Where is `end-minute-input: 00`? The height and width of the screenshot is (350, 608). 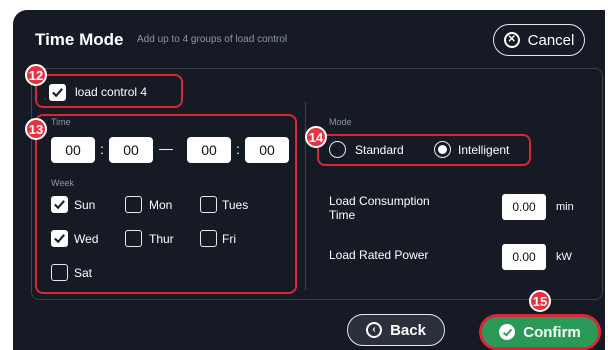 end-minute-input: 00 is located at coordinates (267, 150).